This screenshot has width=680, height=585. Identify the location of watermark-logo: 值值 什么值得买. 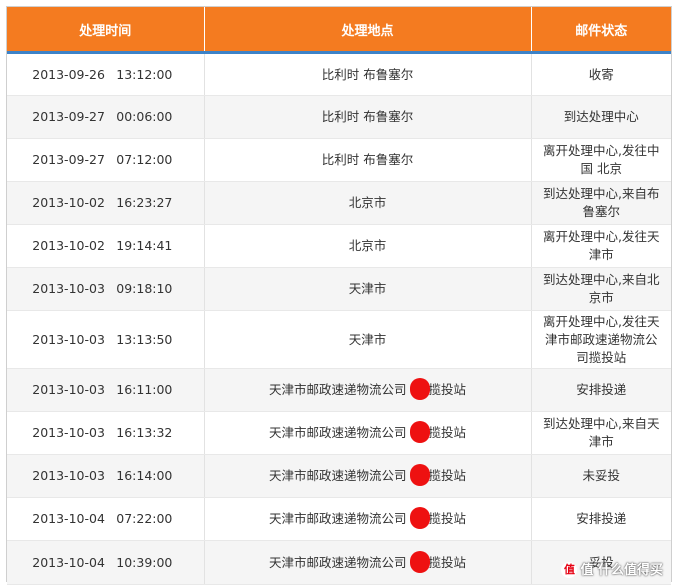
(612, 568).